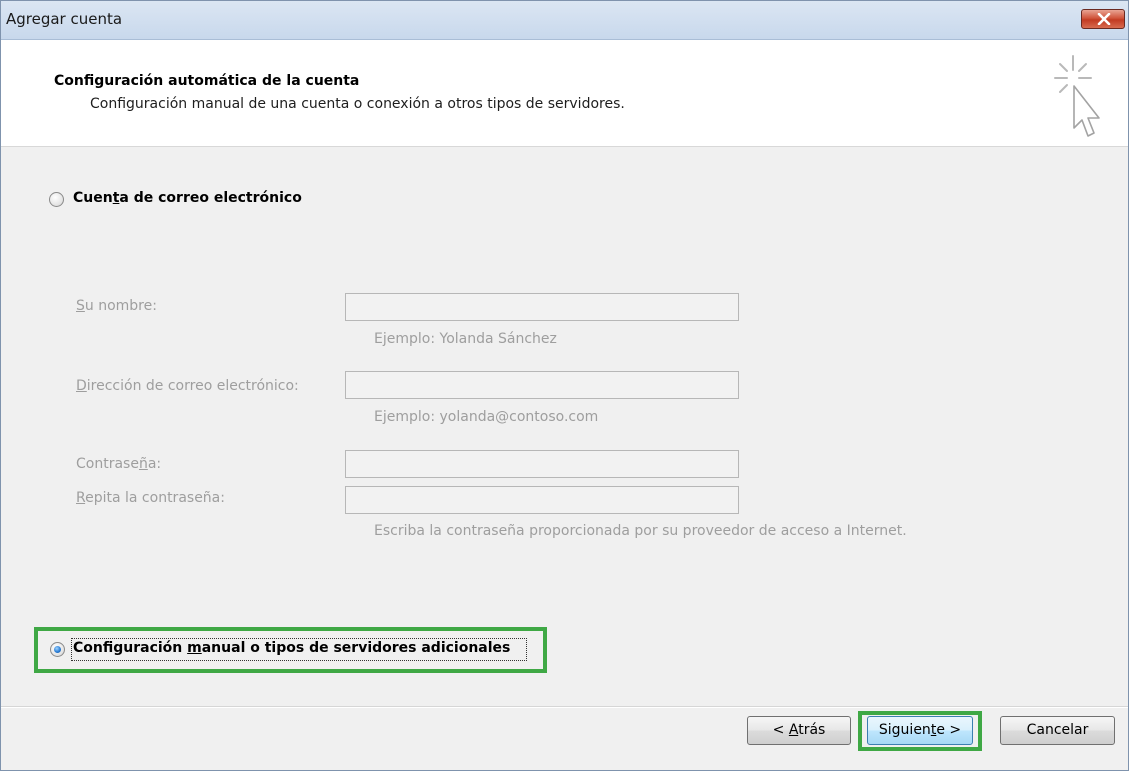 This screenshot has height=771, width=1129. I want to click on name-label-mnemonic: S, so click(80, 306).